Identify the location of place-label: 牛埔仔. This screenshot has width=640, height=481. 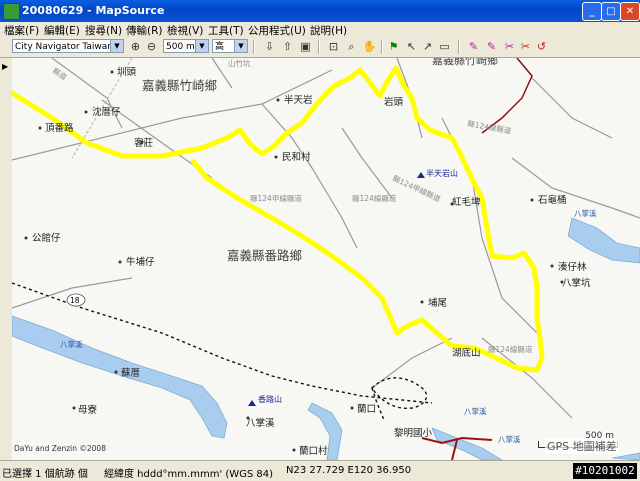
(140, 262).